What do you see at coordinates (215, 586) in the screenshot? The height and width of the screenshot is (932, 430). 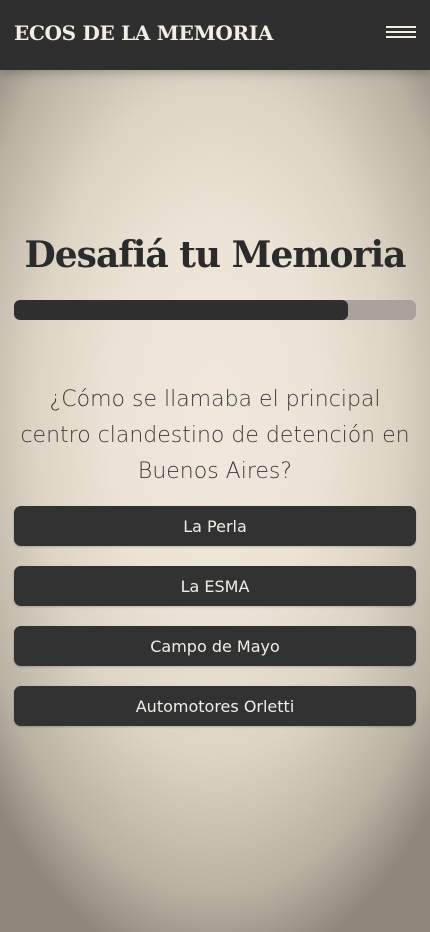 I see `answer-option-la-esma: La ESMA` at bounding box center [215, 586].